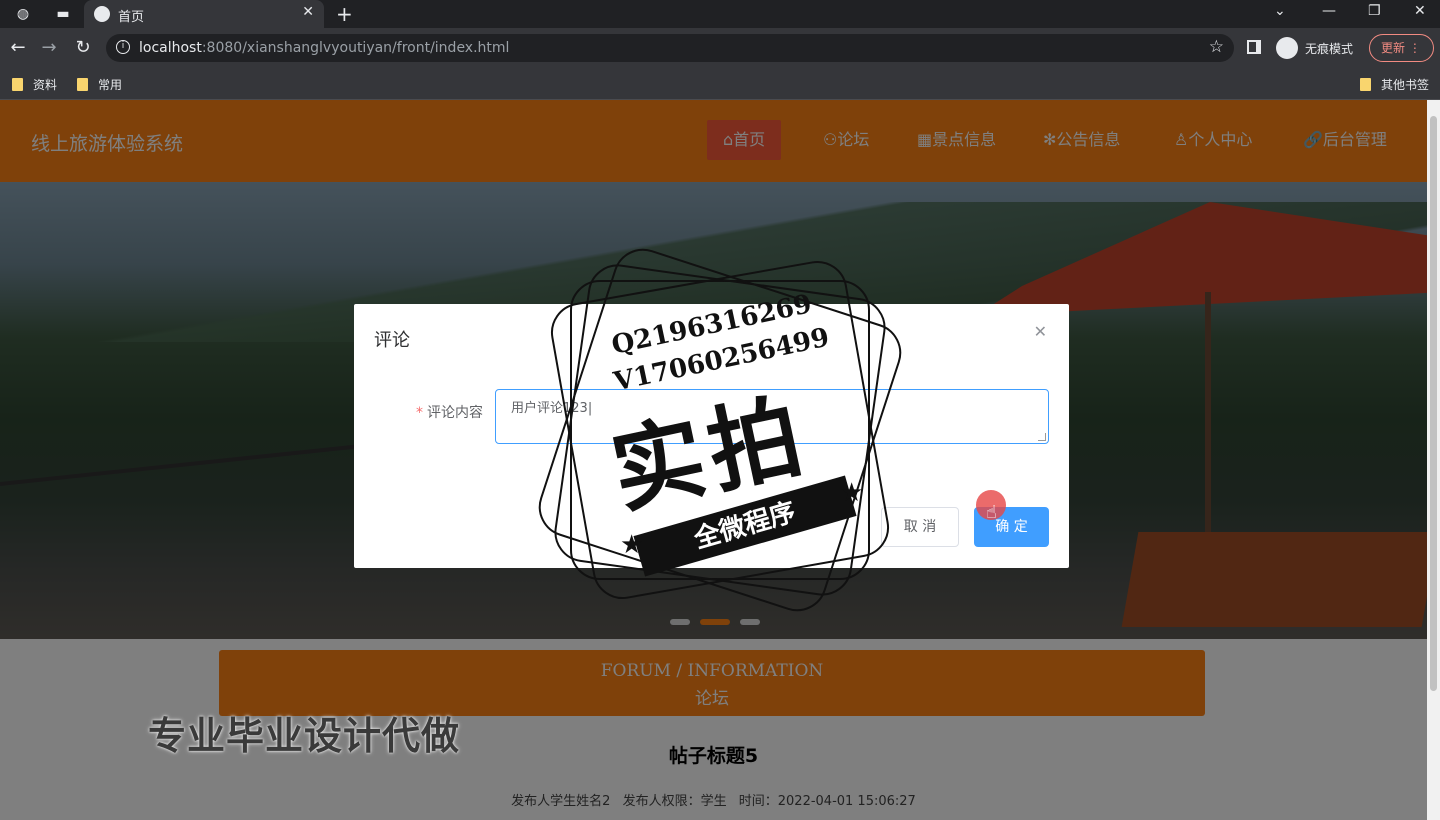 The width and height of the screenshot is (1440, 820). What do you see at coordinates (1374, 11) in the screenshot?
I see `restore-icon: ❐` at bounding box center [1374, 11].